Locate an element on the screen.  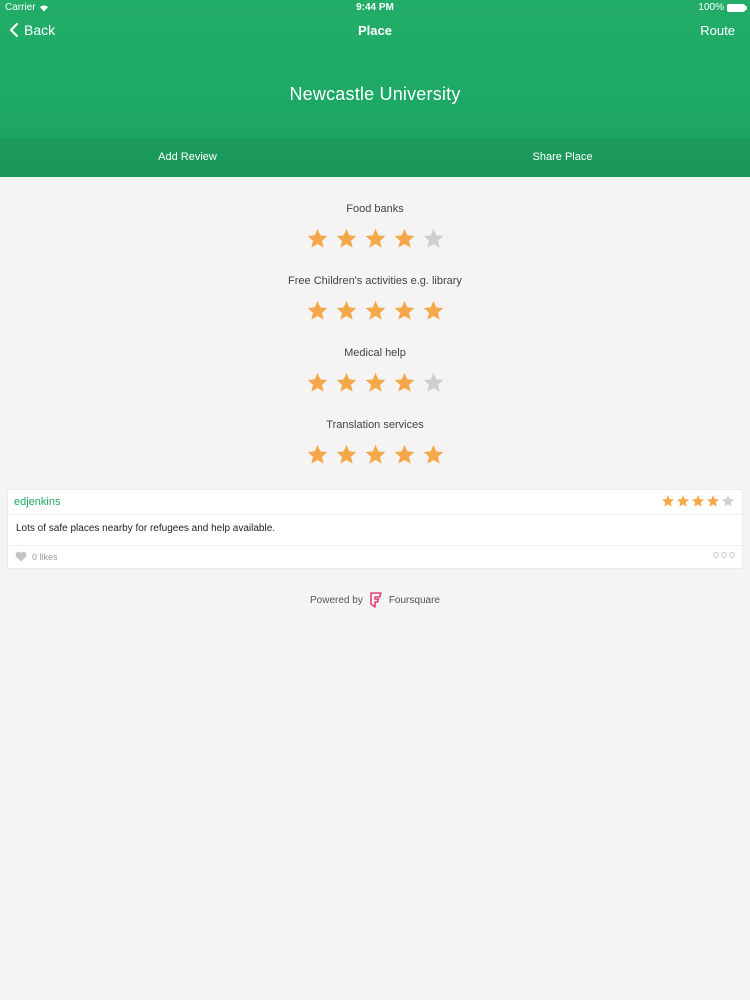
rating-item: Translation services is located at coordinates (375, 442).